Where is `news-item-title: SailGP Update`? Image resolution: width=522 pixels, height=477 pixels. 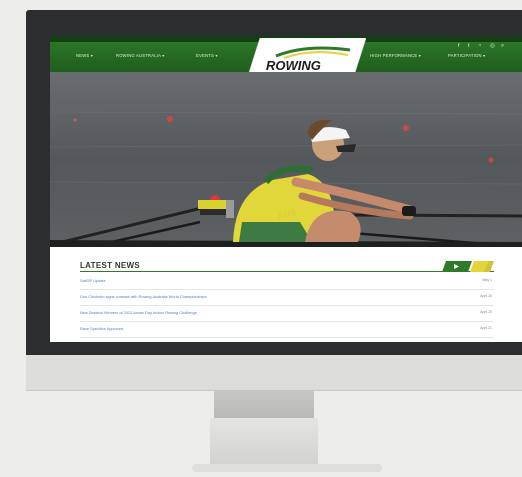 news-item-title: SailGP Update is located at coordinates (93, 280).